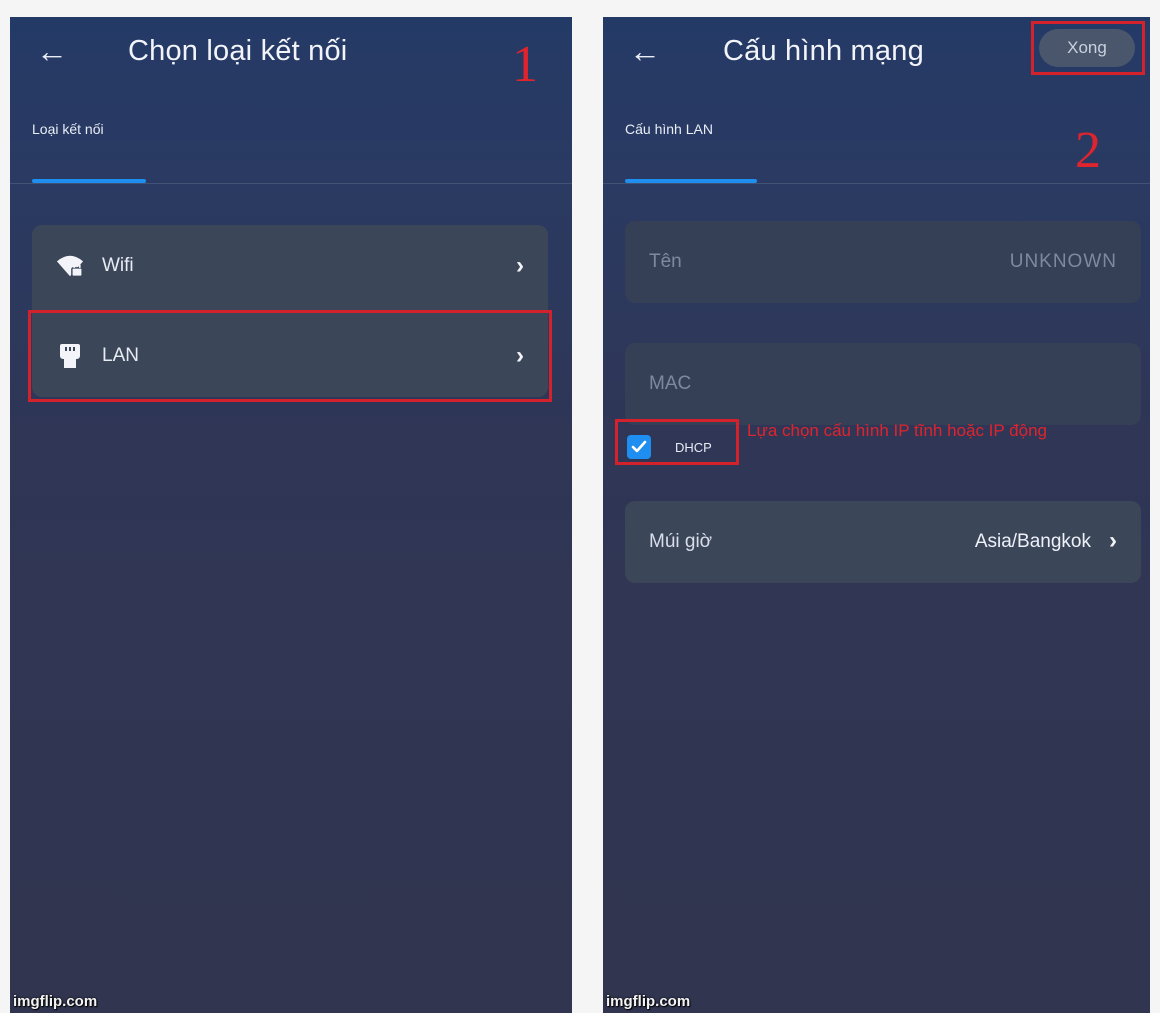  I want to click on page-title: Cấu hình mạng, so click(823, 51).